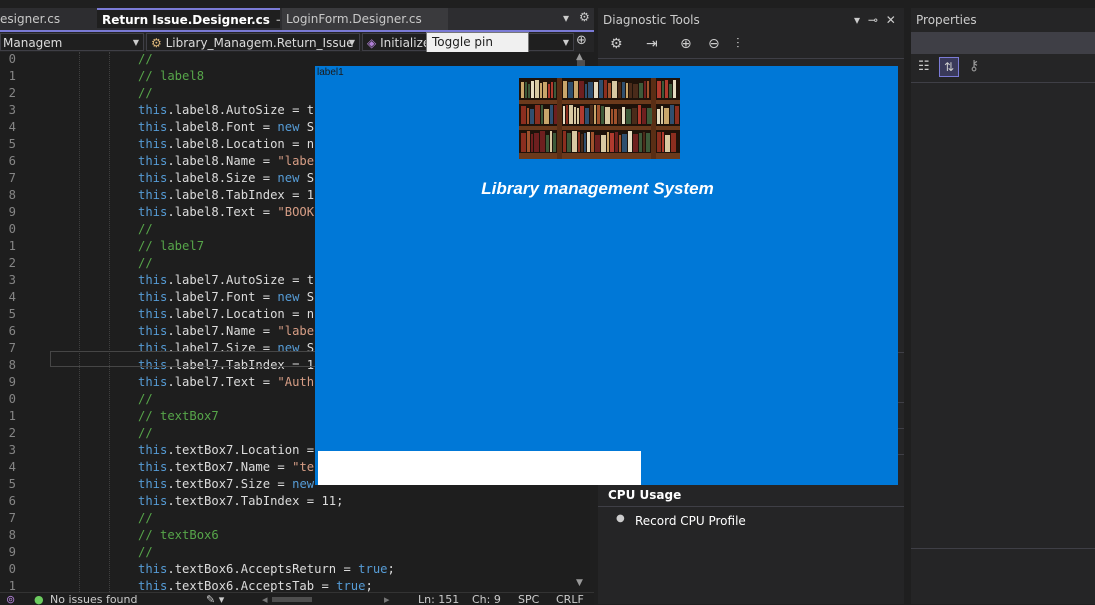 This screenshot has height=605, width=1095. Describe the element at coordinates (188, 18) in the screenshot. I see `tab-return-issue-designer: Return Issue.Designer.cs ⊸ ✕` at that location.